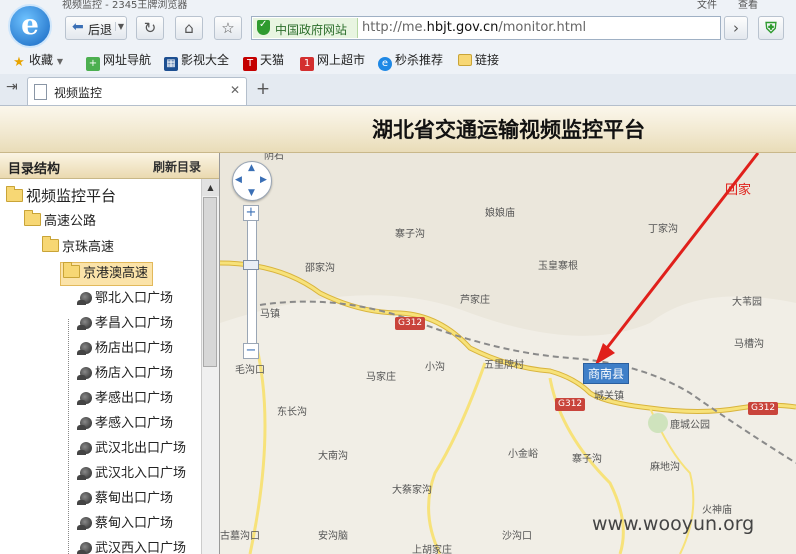 This screenshot has width=796, height=554. I want to click on map-place-label: 小沟, so click(435, 367).